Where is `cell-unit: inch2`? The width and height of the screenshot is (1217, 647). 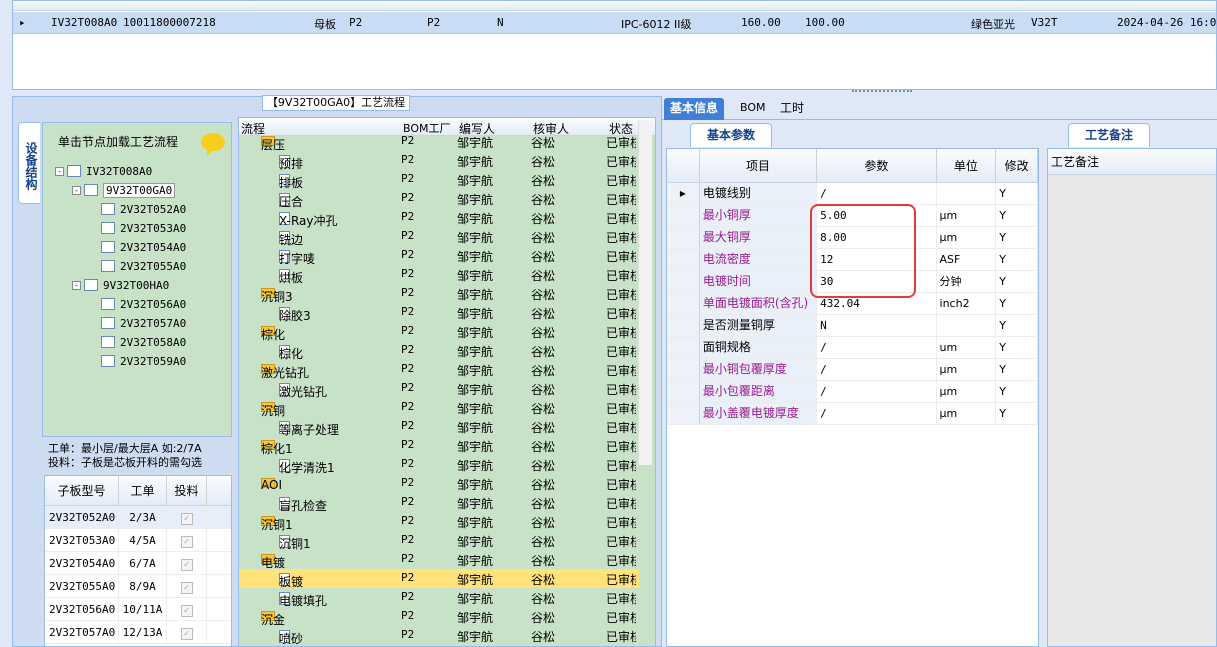
cell-unit: inch2 is located at coordinates (967, 303).